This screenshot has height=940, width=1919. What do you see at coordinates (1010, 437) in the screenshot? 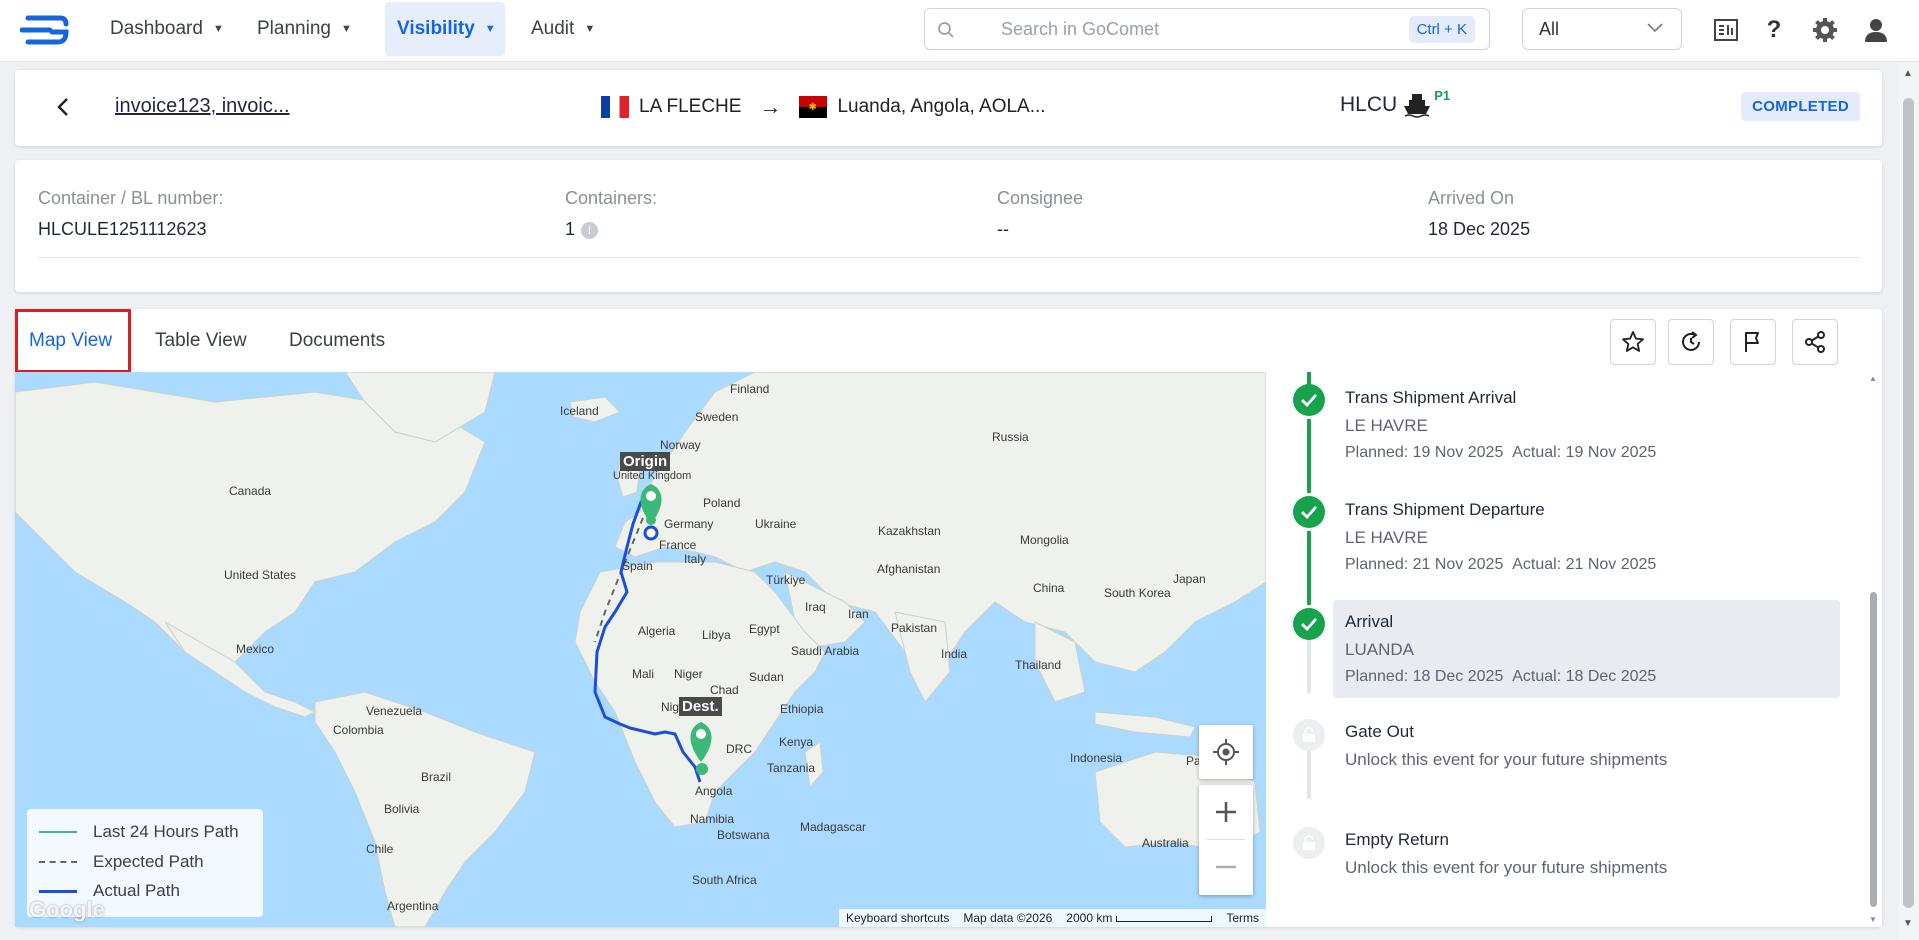
I see `map-label: Russia` at bounding box center [1010, 437].